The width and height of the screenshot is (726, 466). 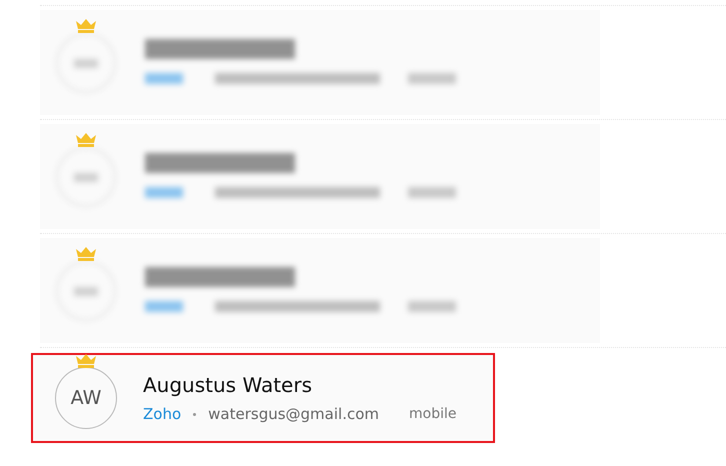 I want to click on phone-type: mobile, so click(x=432, y=414).